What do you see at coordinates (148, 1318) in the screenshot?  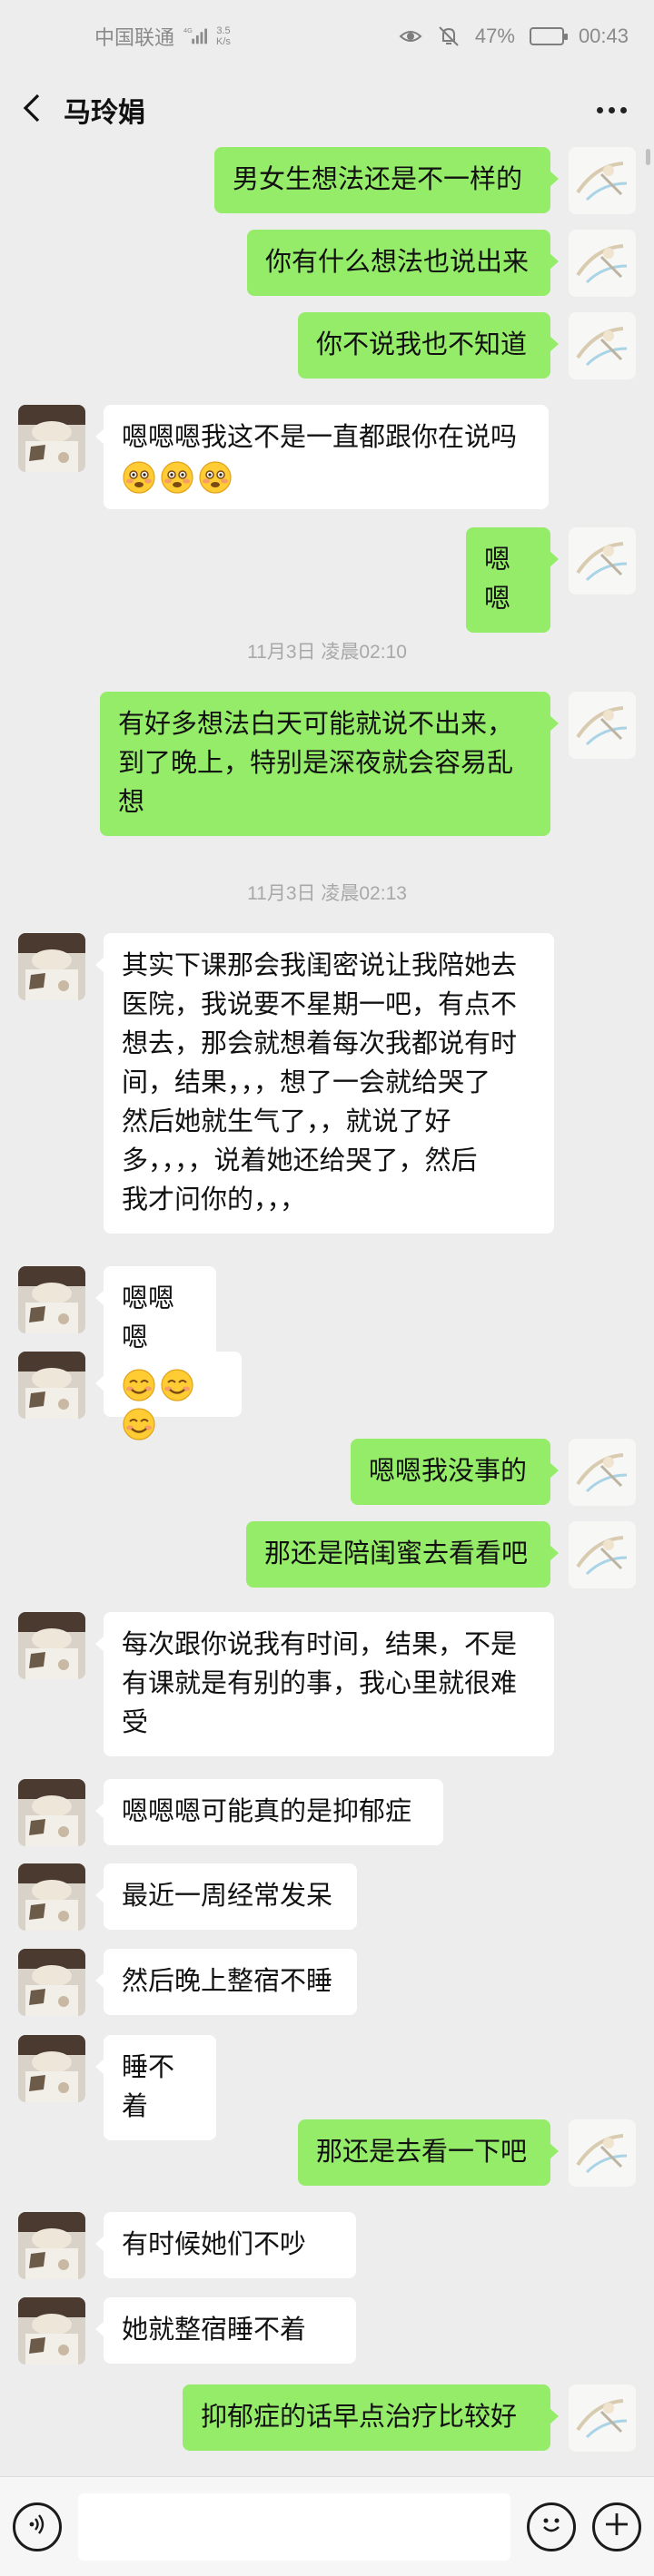 I see `message-text: 嗯嗯嗯` at bounding box center [148, 1318].